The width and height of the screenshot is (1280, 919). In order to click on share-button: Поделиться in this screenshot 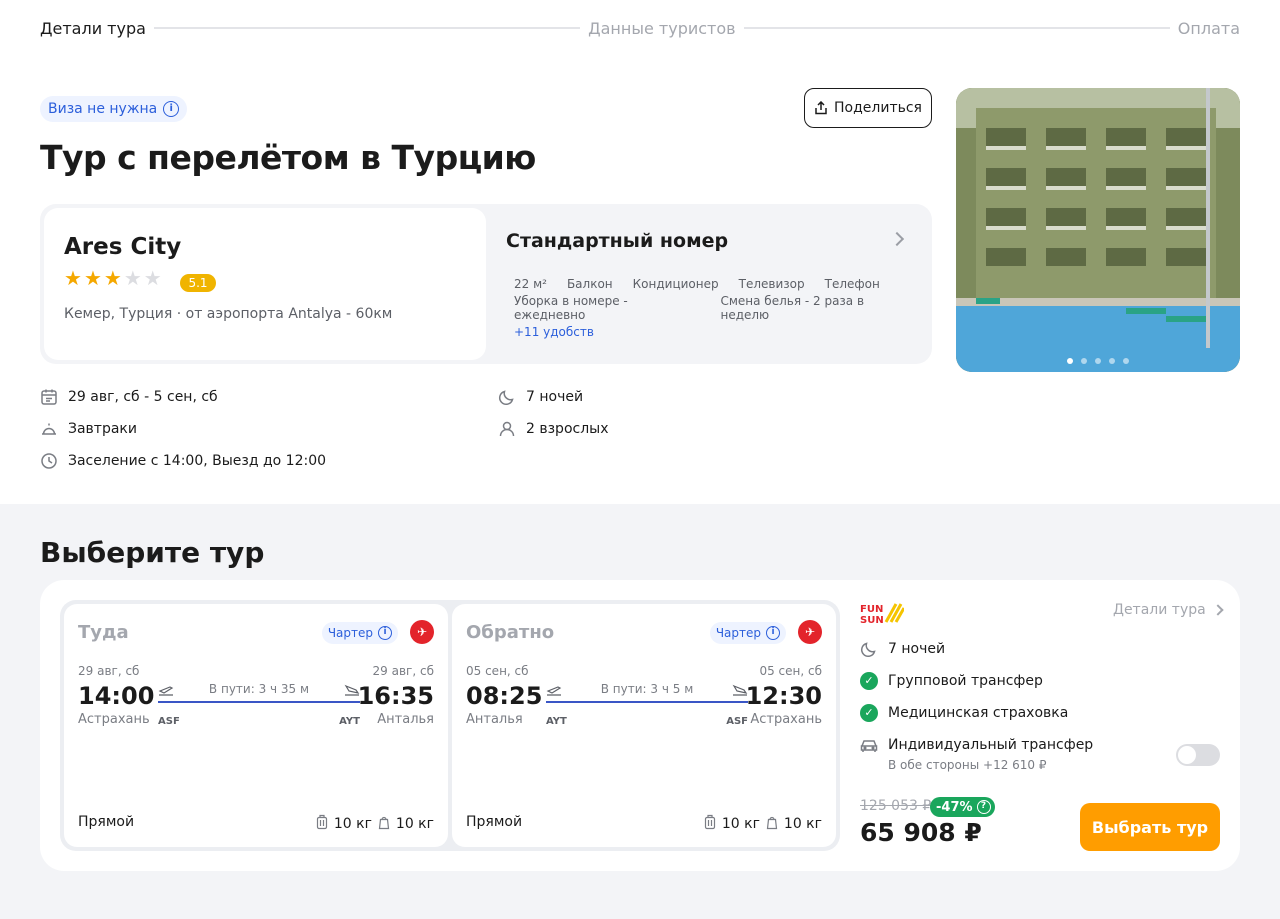, I will do `click(868, 108)`.